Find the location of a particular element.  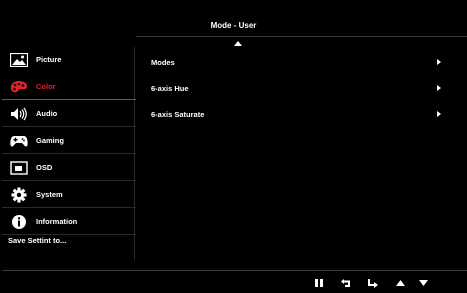

menu-item-modes: Modes is located at coordinates (296, 62).